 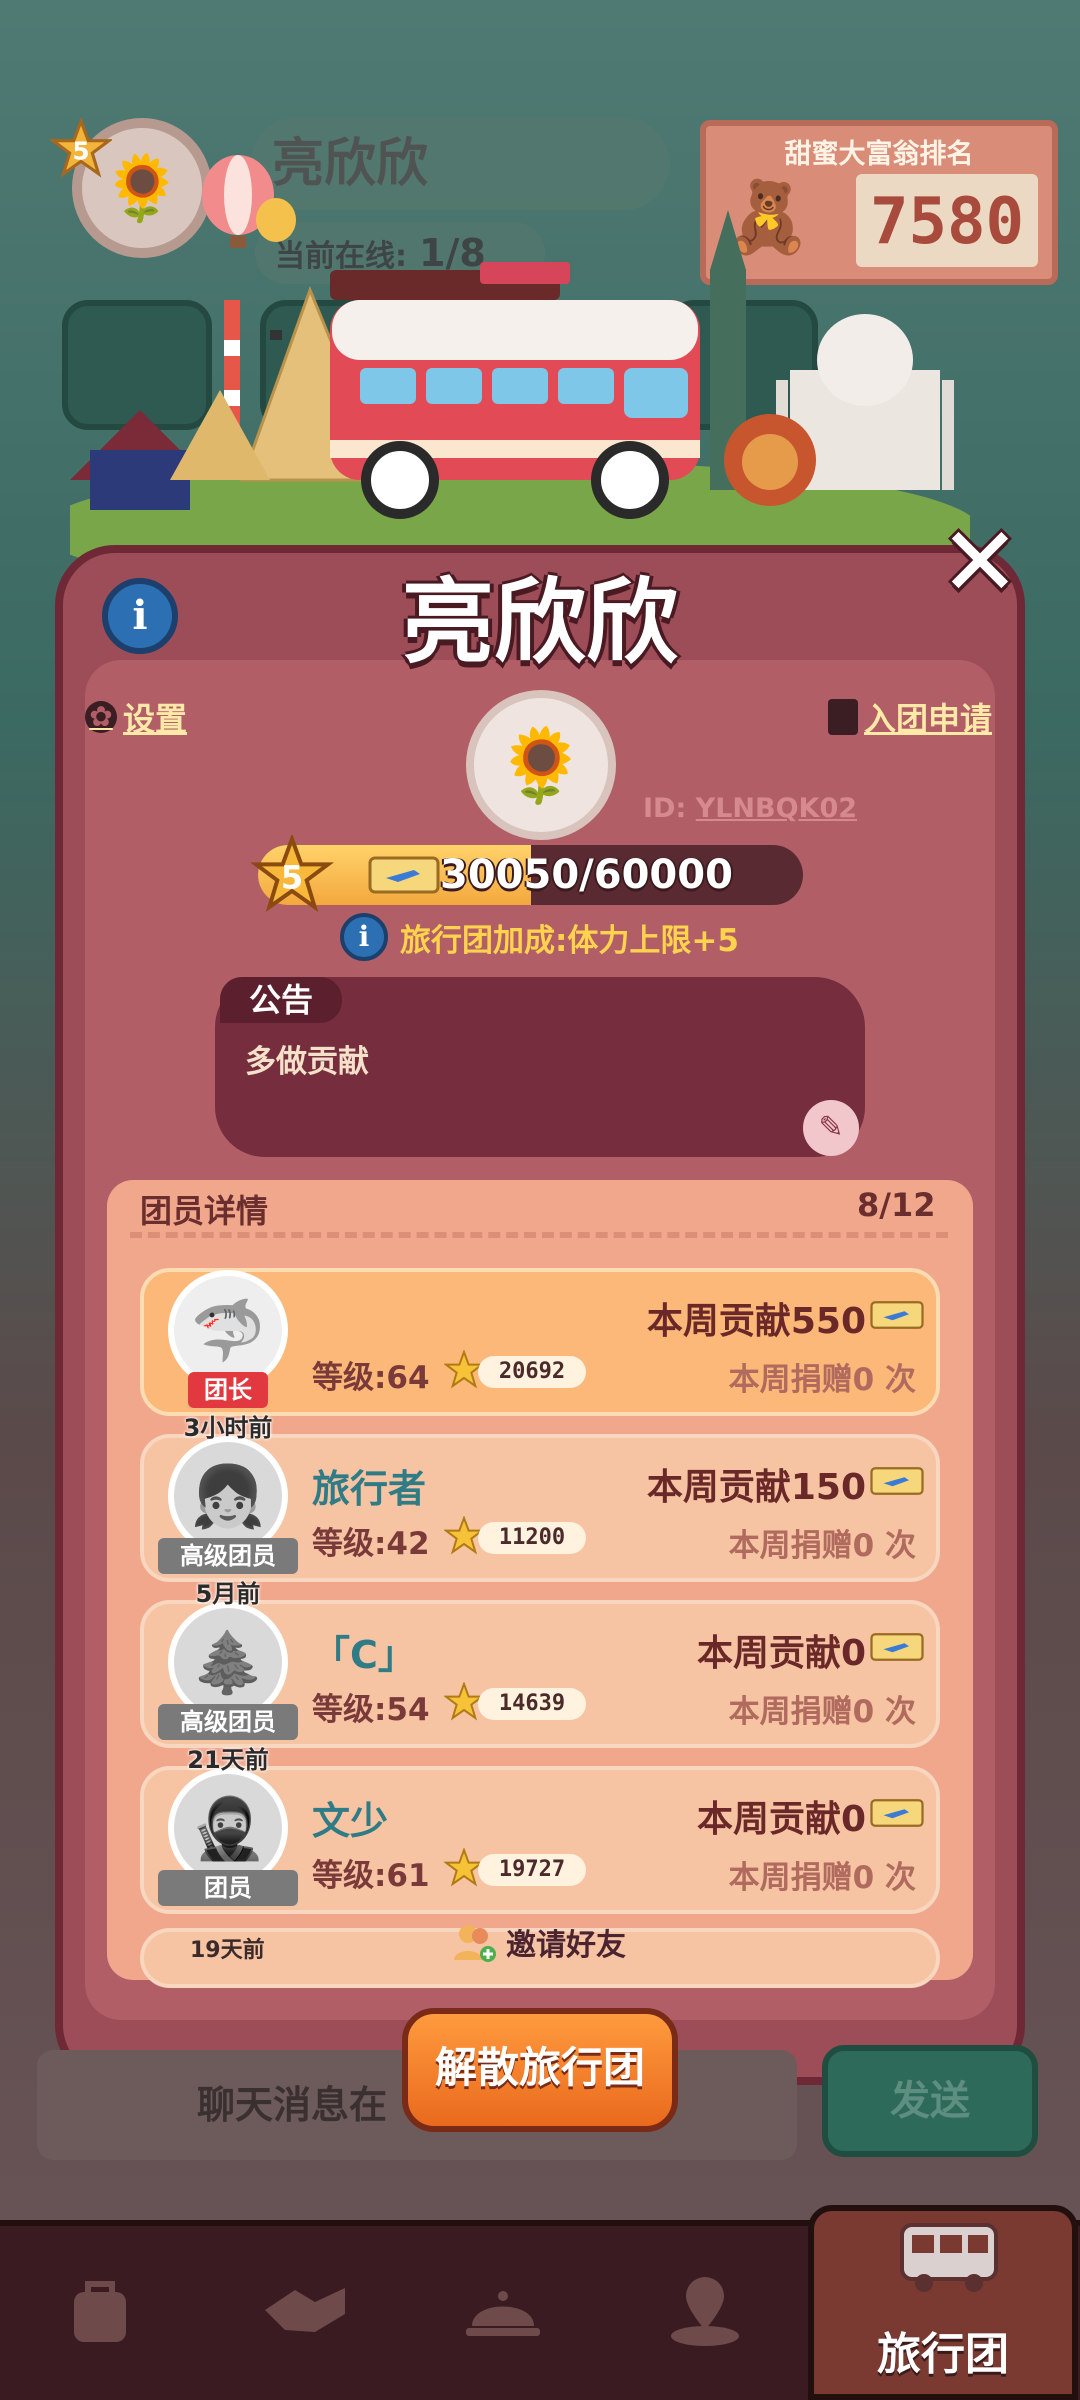 I want to click on members-count: 8/12, so click(x=896, y=1205).